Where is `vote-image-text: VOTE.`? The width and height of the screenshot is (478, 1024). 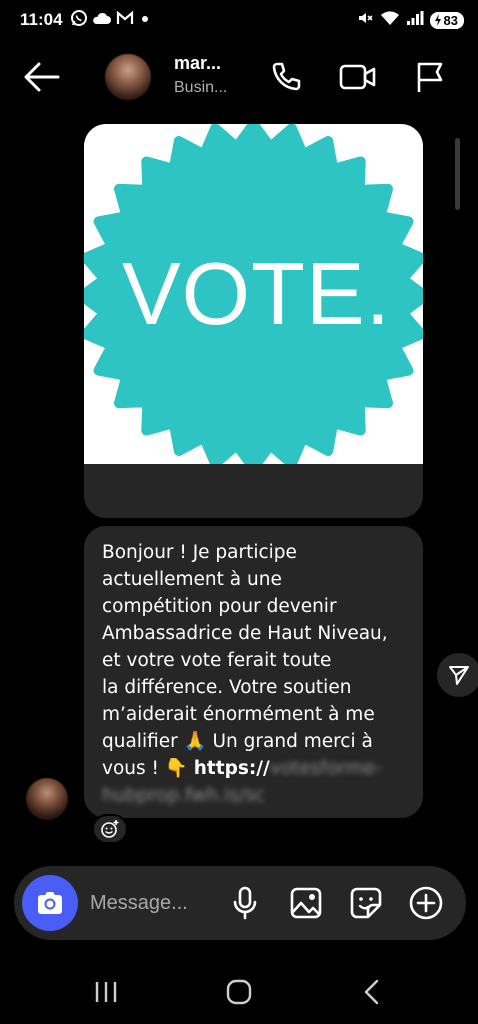
vote-image-text: VOTE. is located at coordinates (256, 293).